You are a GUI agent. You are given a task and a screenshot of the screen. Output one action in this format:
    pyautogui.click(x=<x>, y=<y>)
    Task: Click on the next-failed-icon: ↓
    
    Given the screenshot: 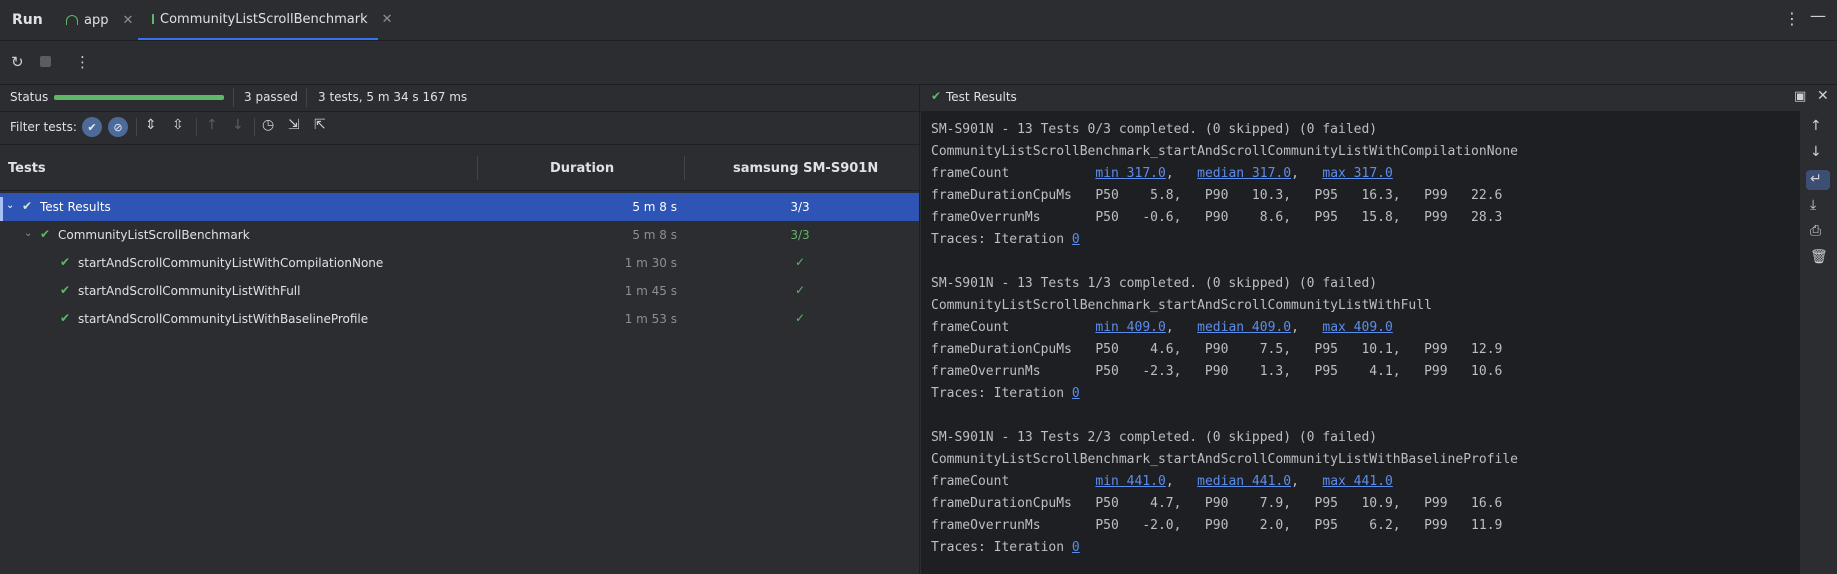 What is the action you would take?
    pyautogui.click(x=238, y=125)
    